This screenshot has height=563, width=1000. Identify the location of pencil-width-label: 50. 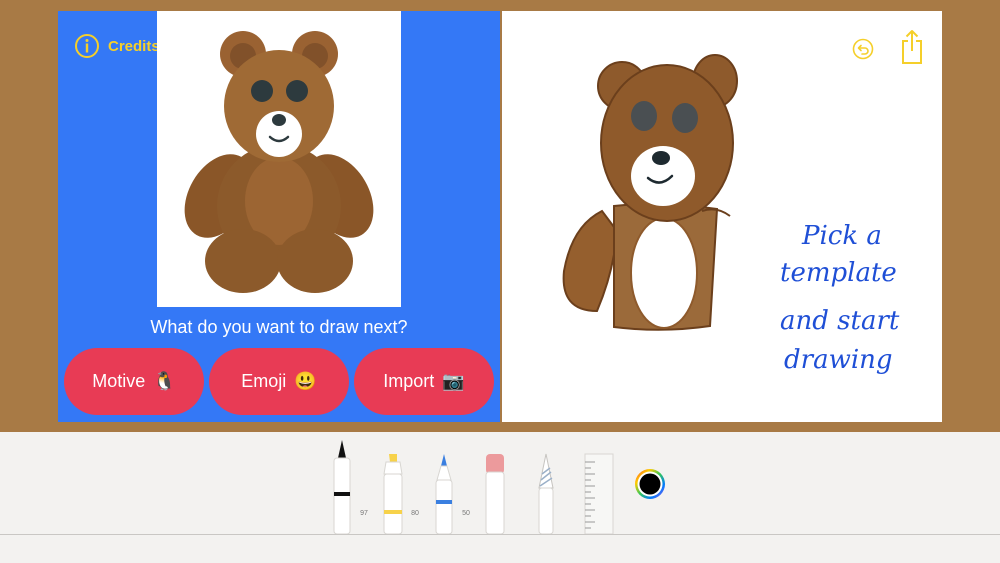
(466, 513).